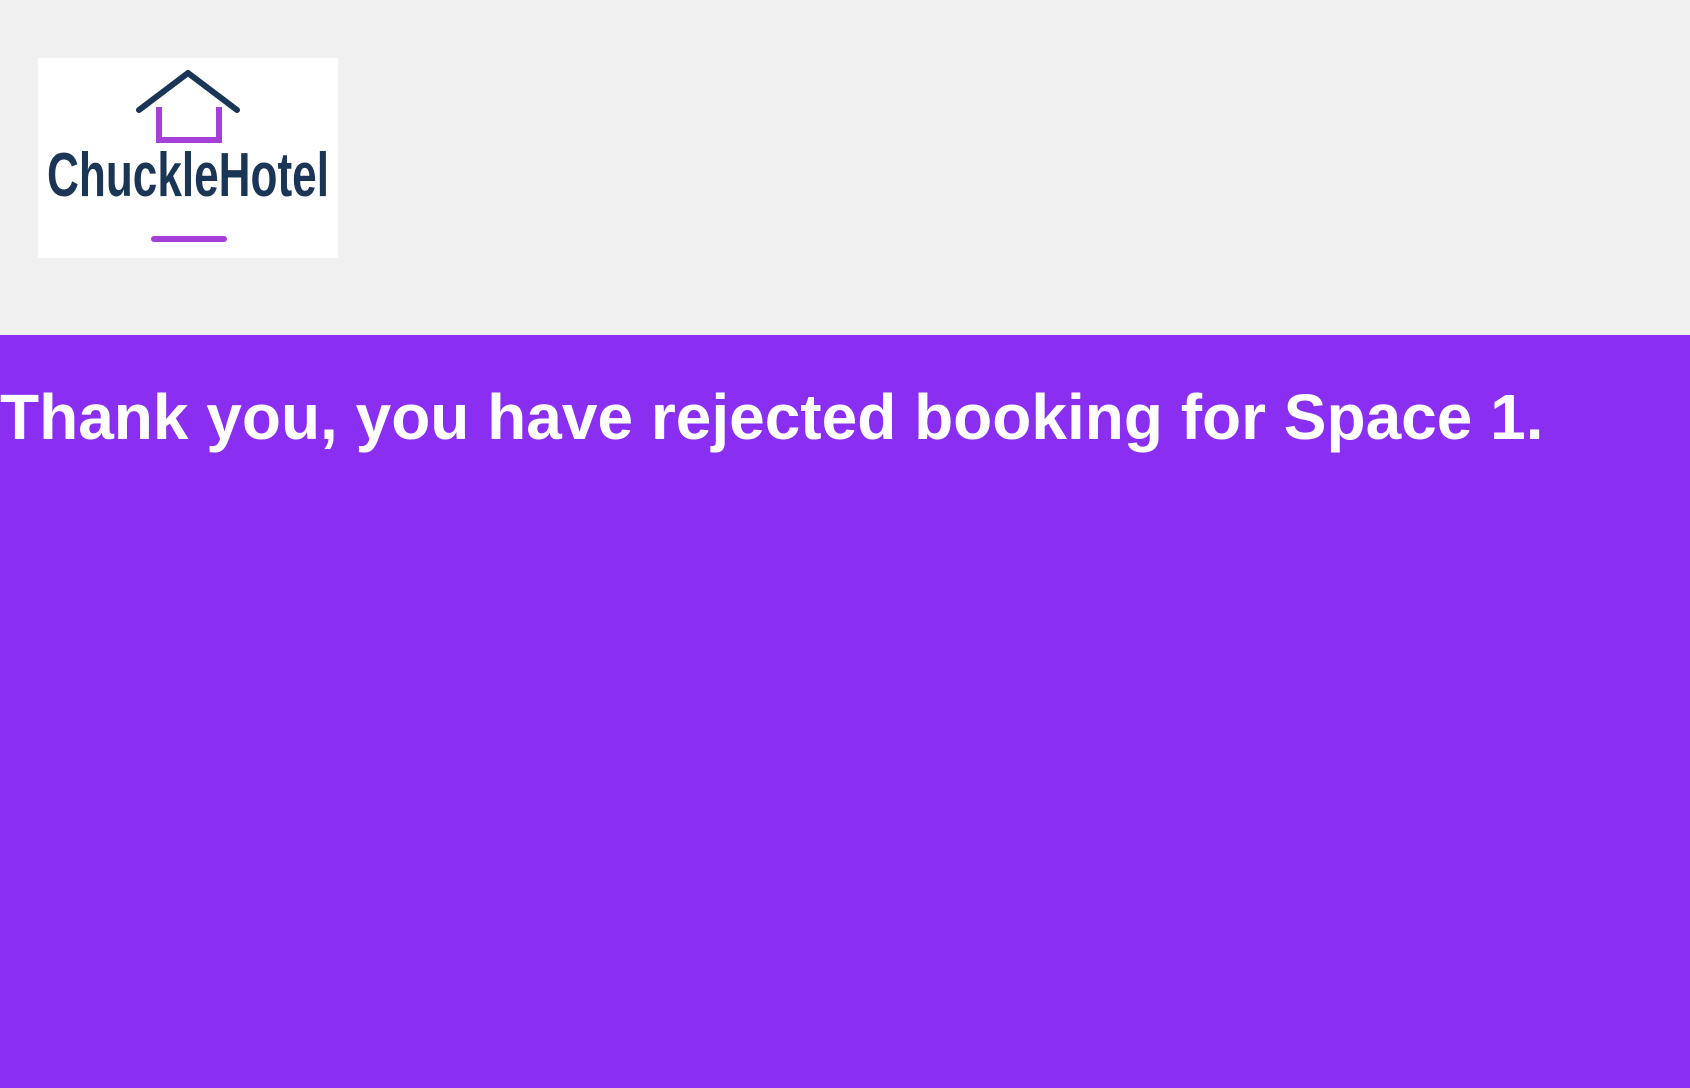  I want to click on logo-box-icon, so click(189, 125).